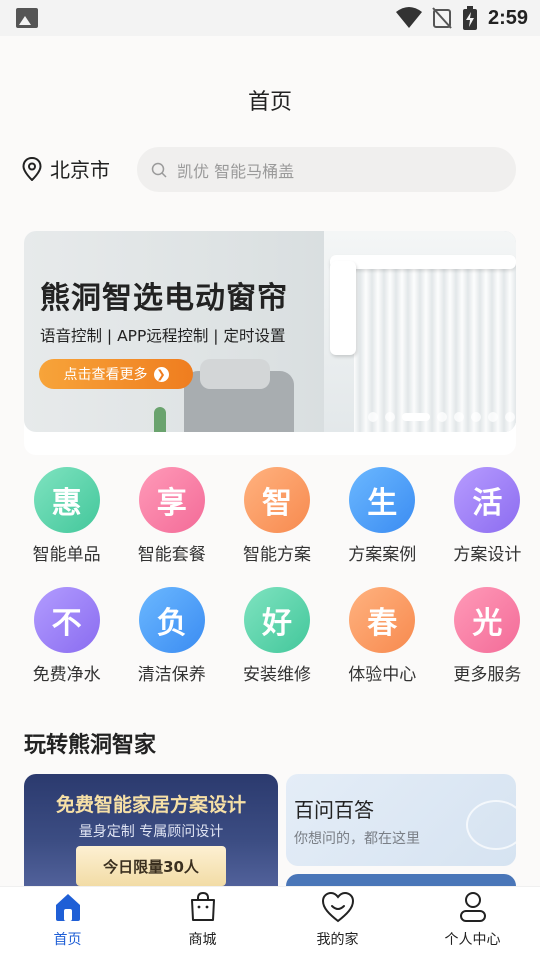  What do you see at coordinates (337, 923) in the screenshot?
I see `nav-item-my-home: 我的家` at bounding box center [337, 923].